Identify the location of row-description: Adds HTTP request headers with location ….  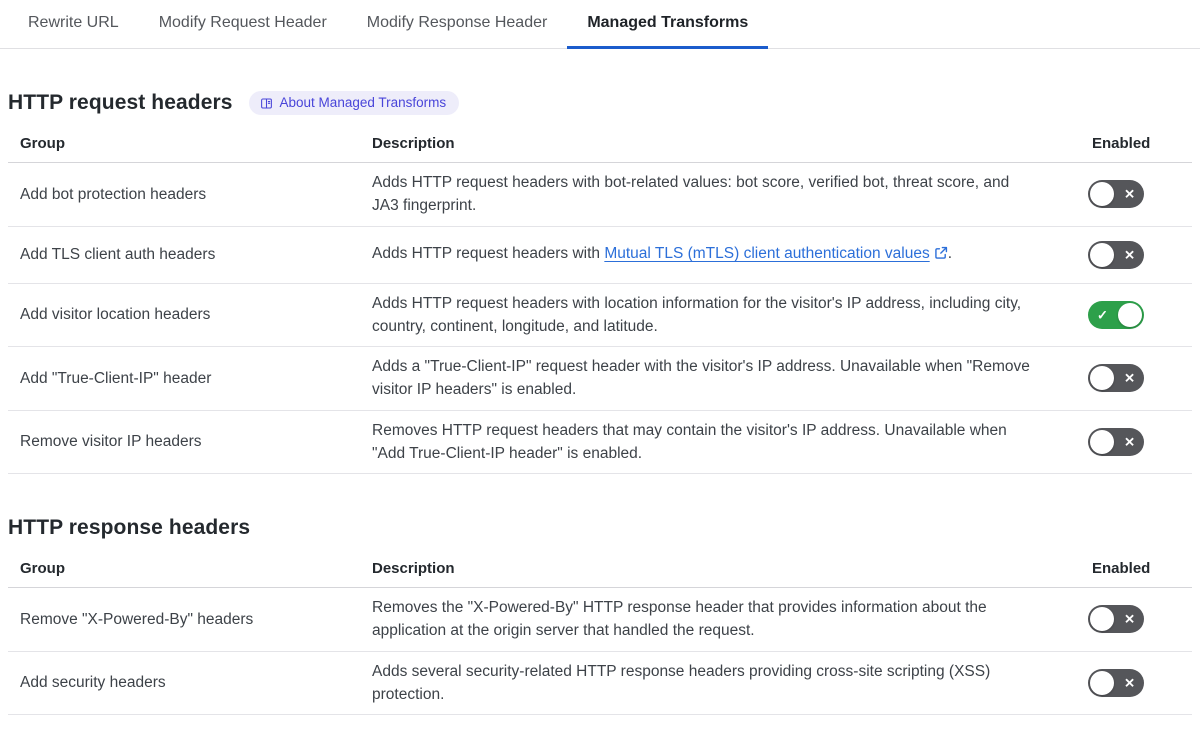
(697, 314).